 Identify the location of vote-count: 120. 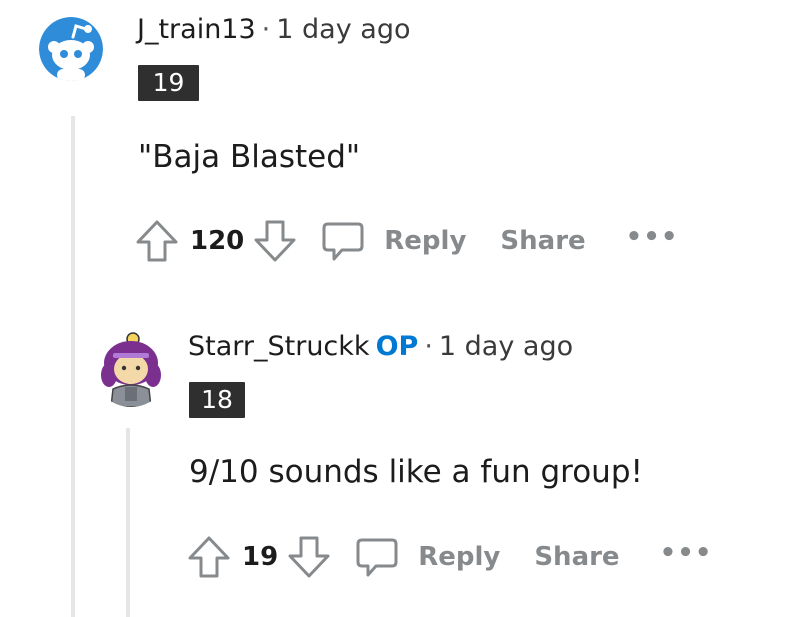
(217, 241).